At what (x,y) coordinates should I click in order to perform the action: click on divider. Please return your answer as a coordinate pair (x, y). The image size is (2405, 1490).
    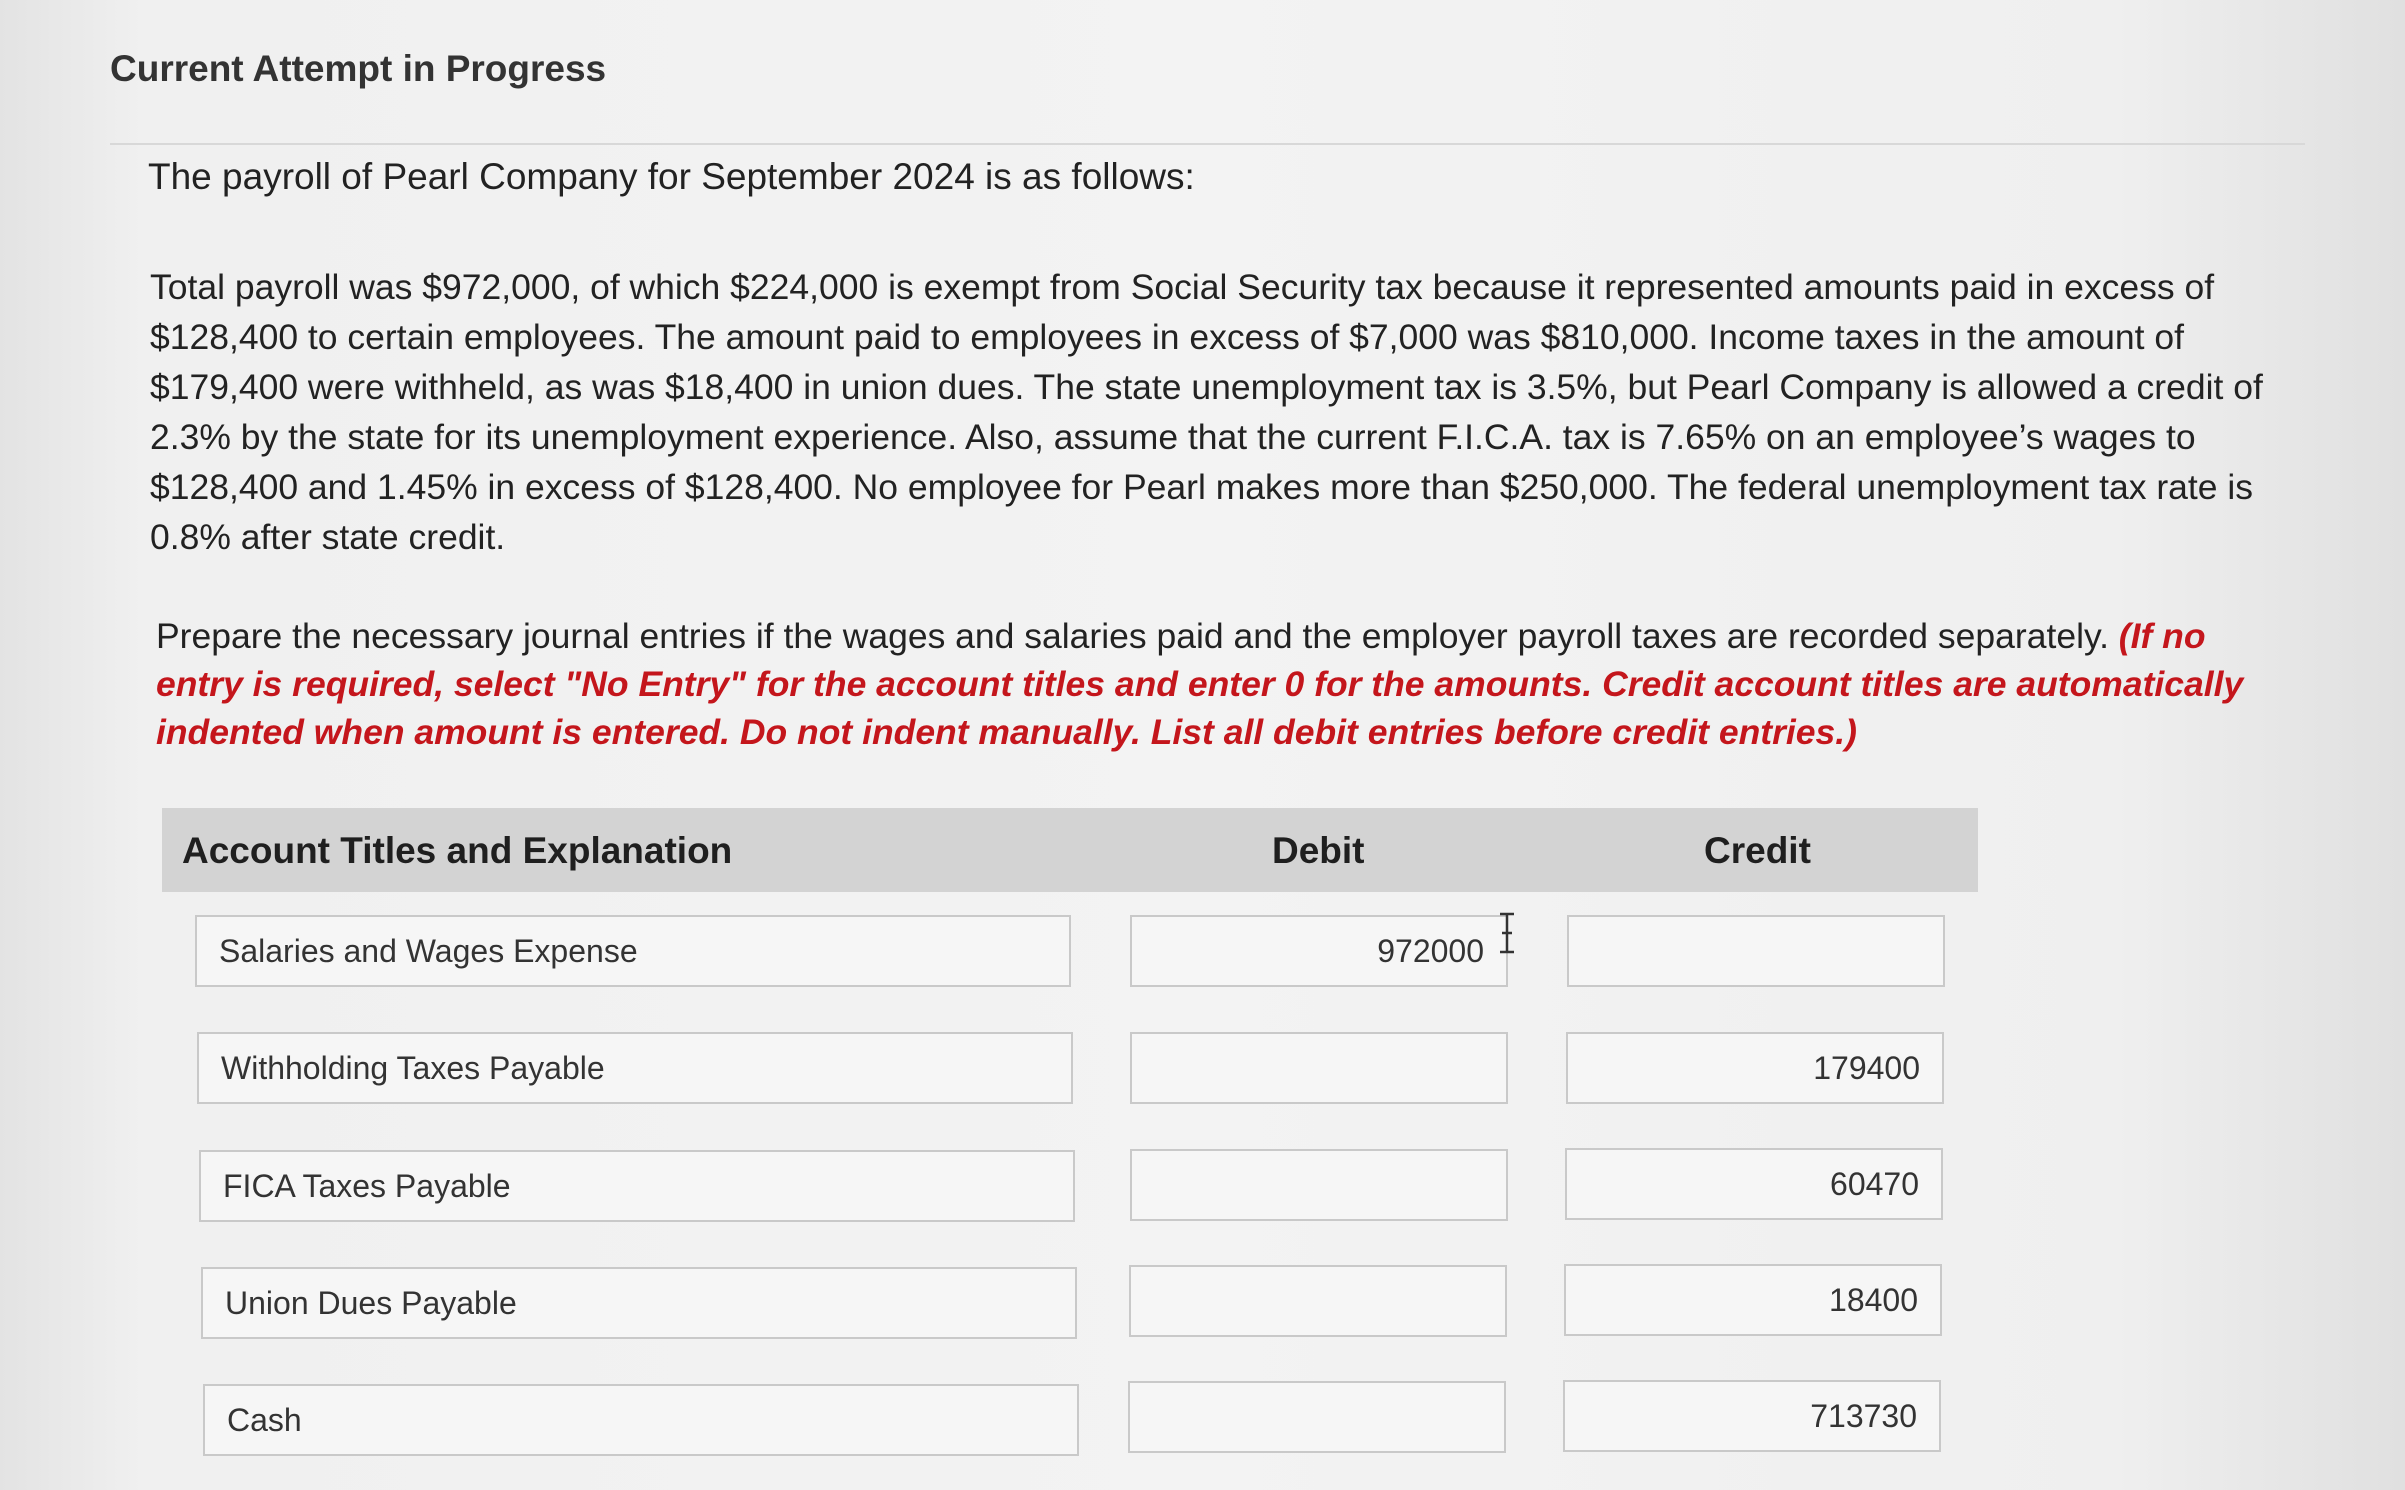
    Looking at the image, I should click on (1207, 144).